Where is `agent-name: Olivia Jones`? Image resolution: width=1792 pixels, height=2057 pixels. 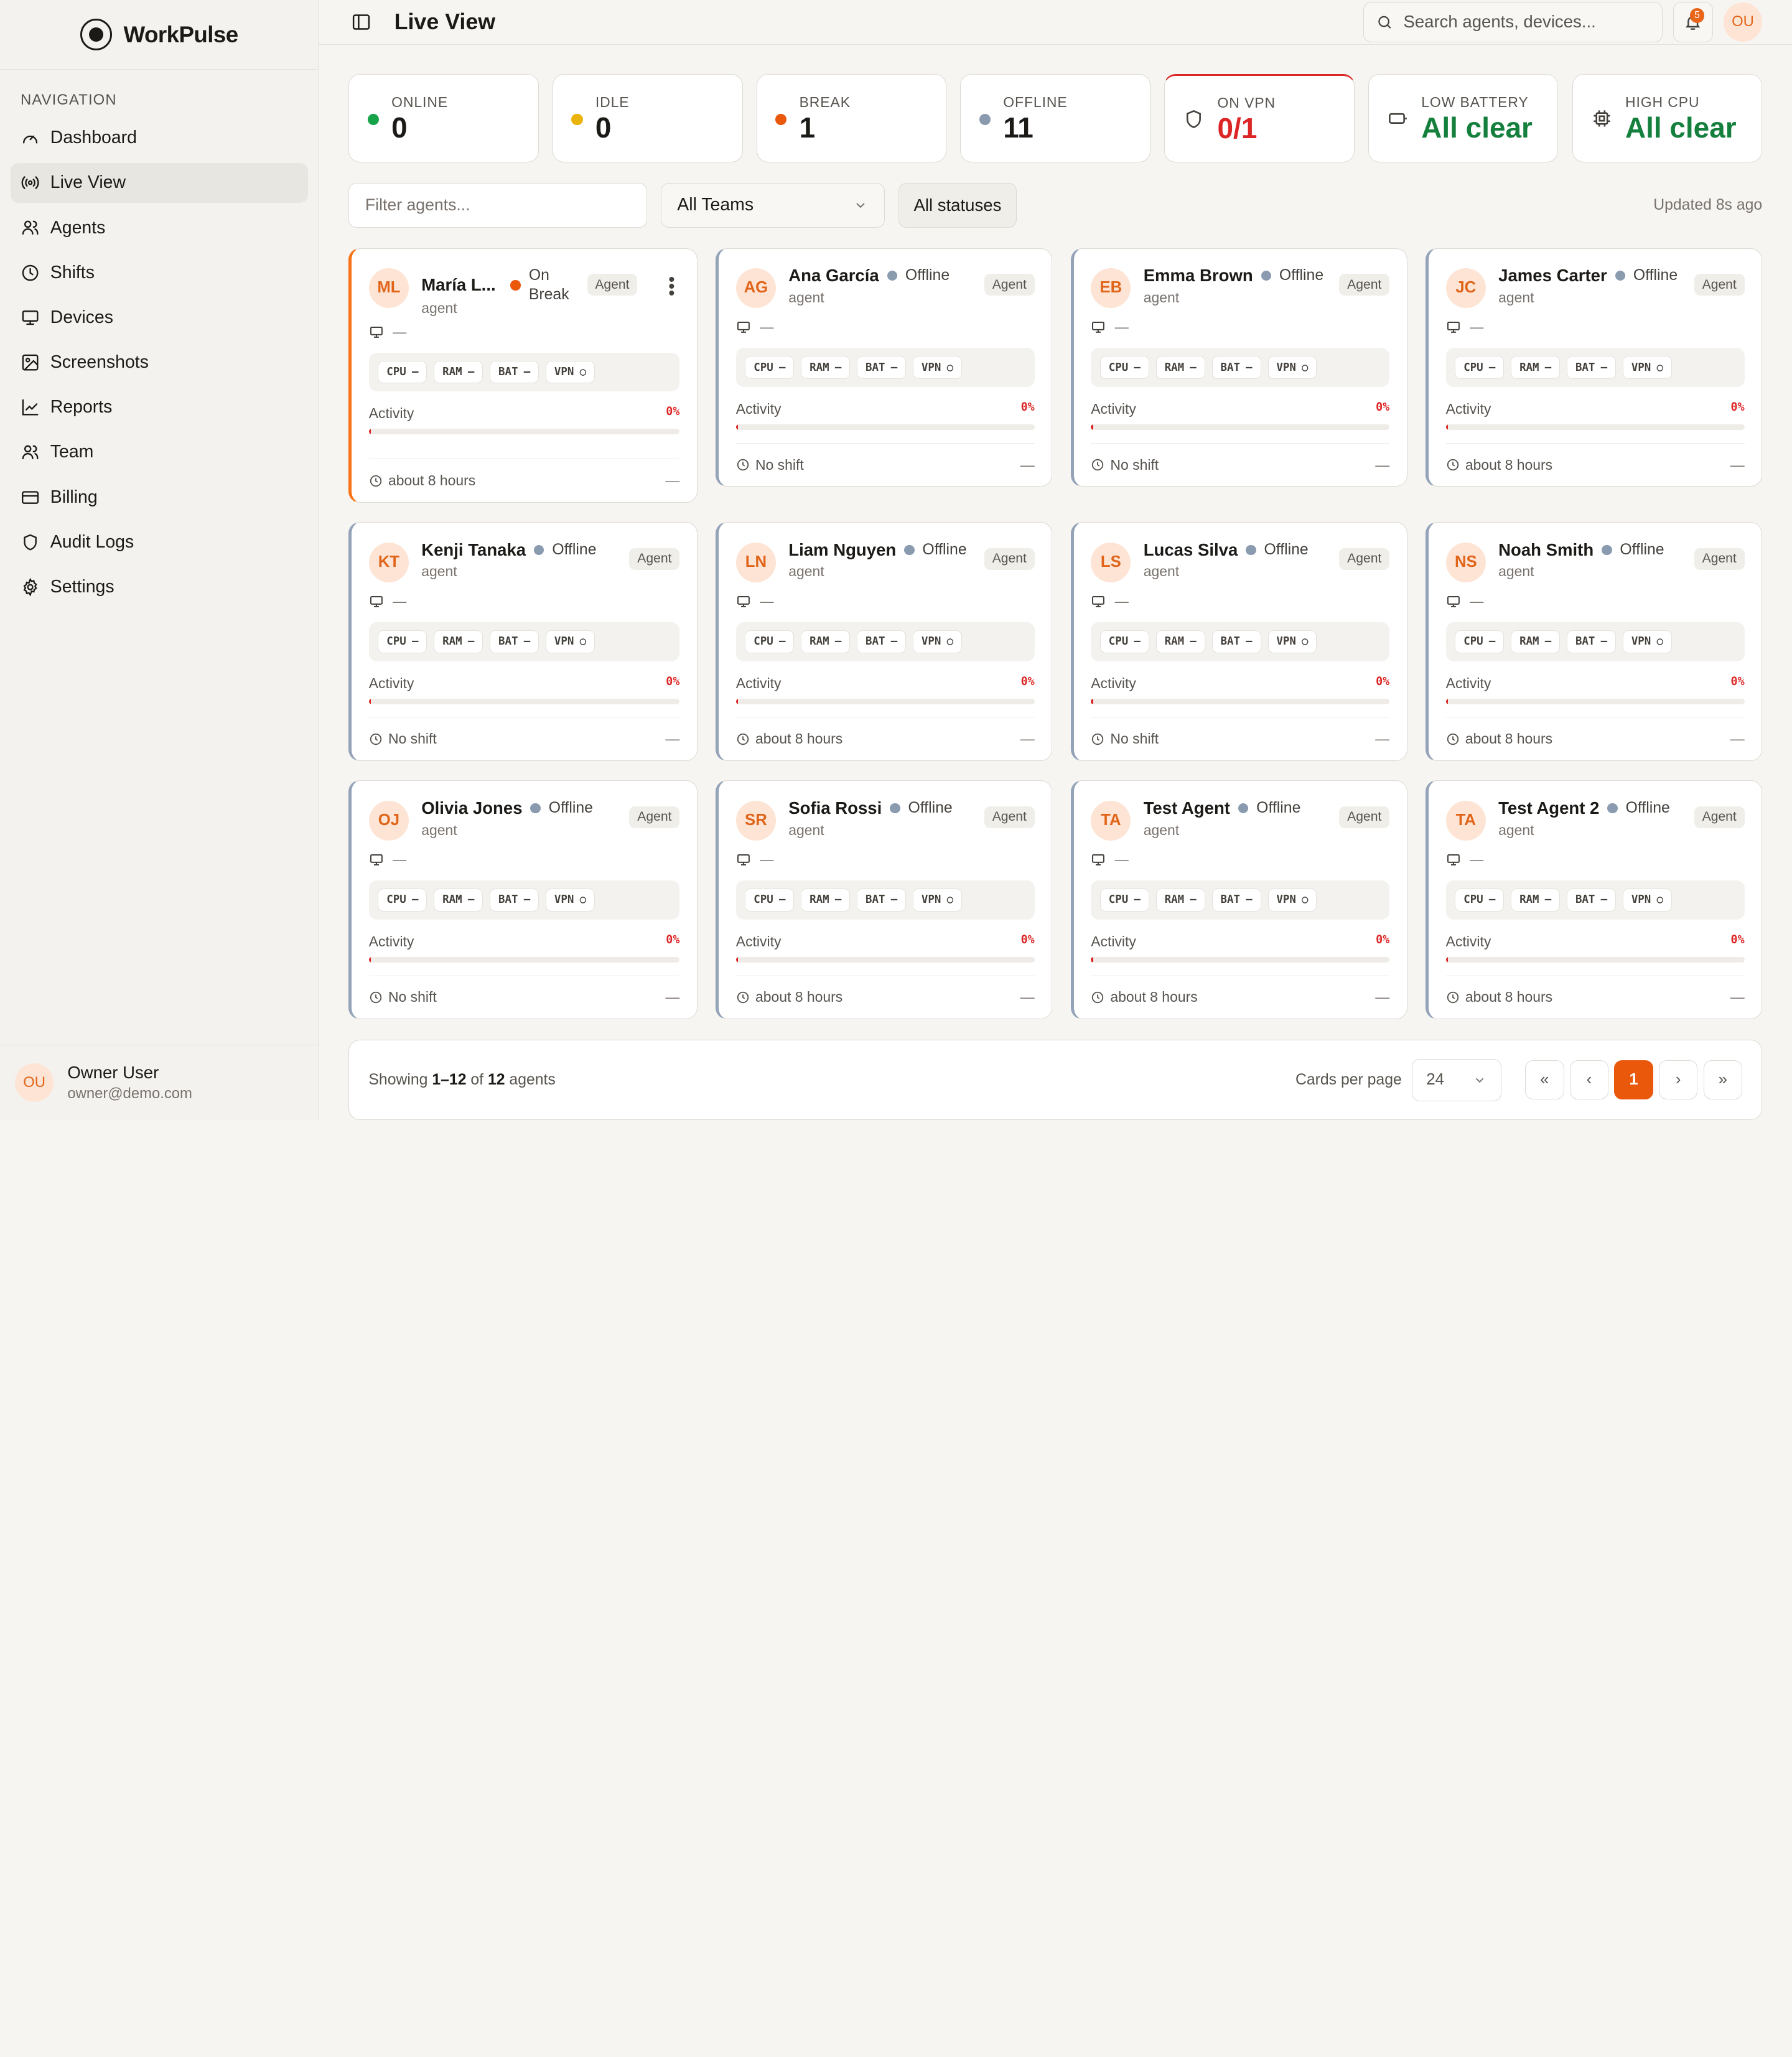 agent-name: Olivia Jones is located at coordinates (472, 808).